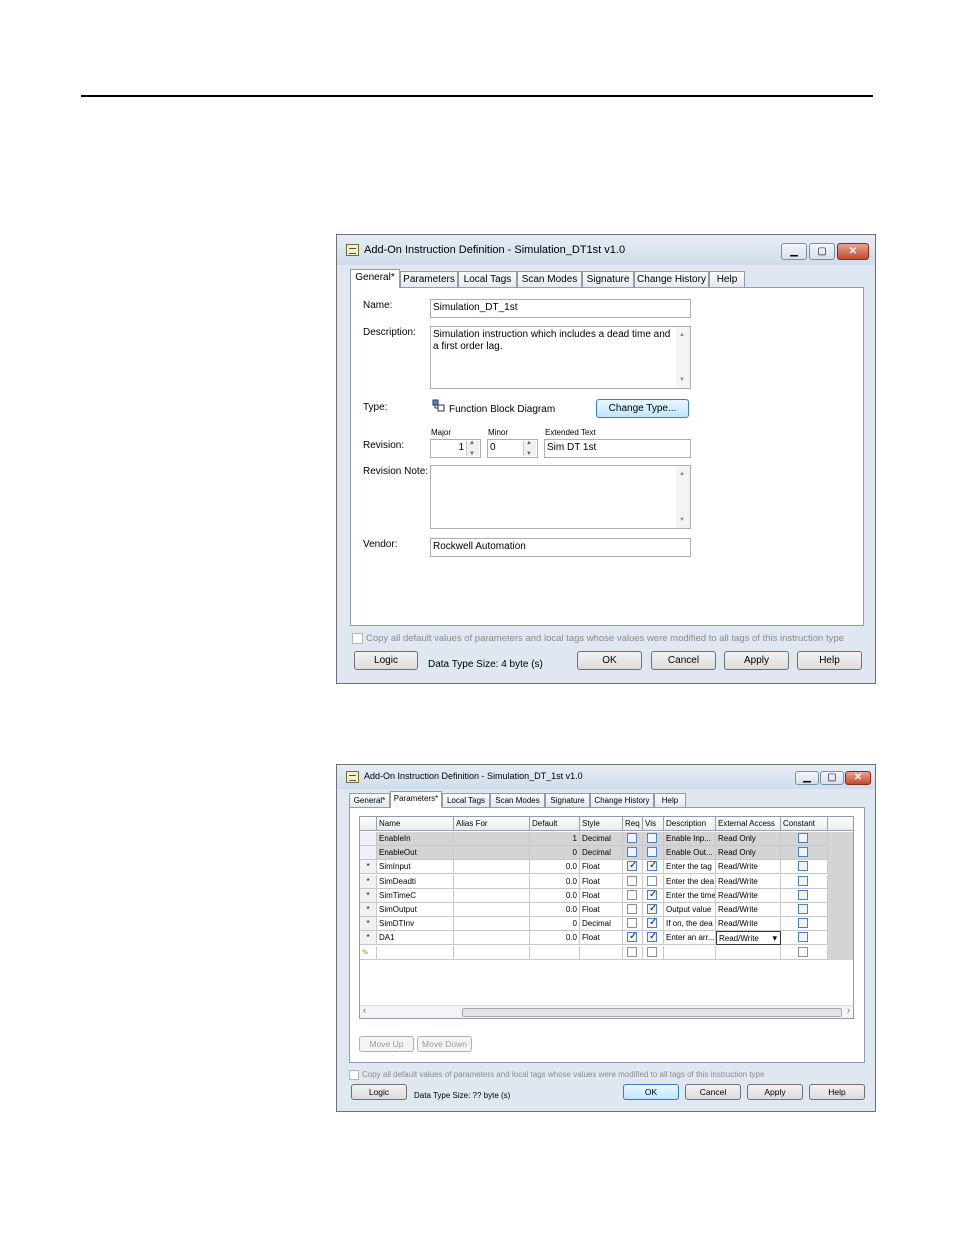 The width and height of the screenshot is (954, 1235). Describe the element at coordinates (529, 448) in the screenshot. I see `minor-spin-icon` at that location.